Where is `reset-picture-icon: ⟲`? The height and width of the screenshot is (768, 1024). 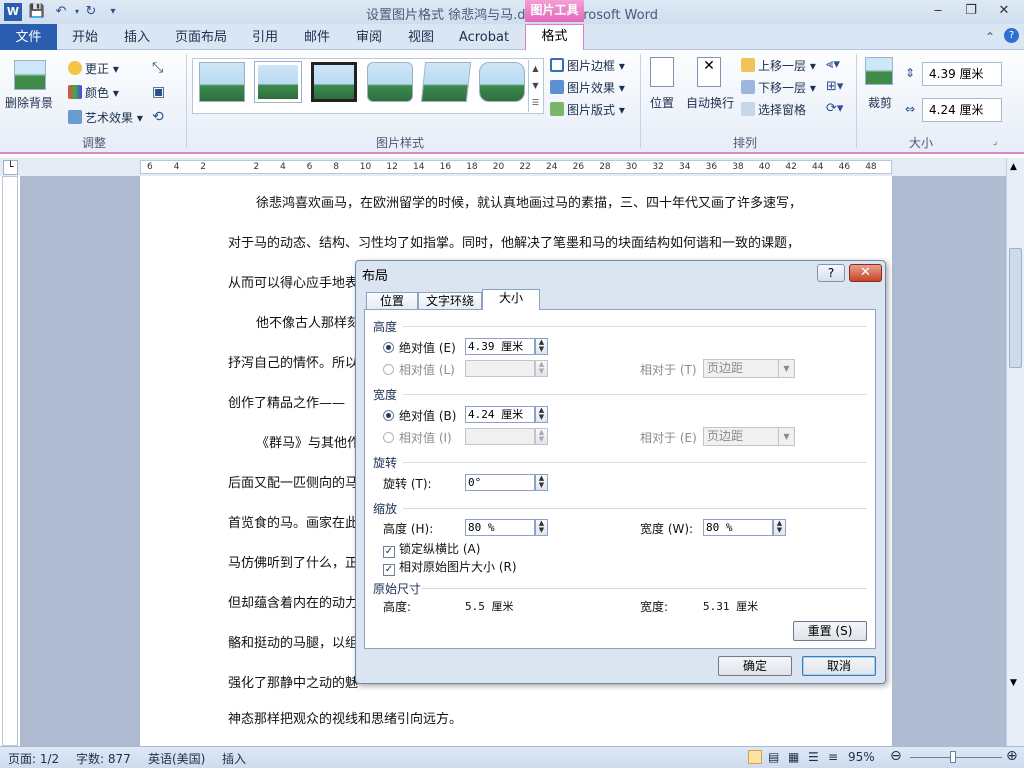 reset-picture-icon: ⟲ is located at coordinates (158, 117).